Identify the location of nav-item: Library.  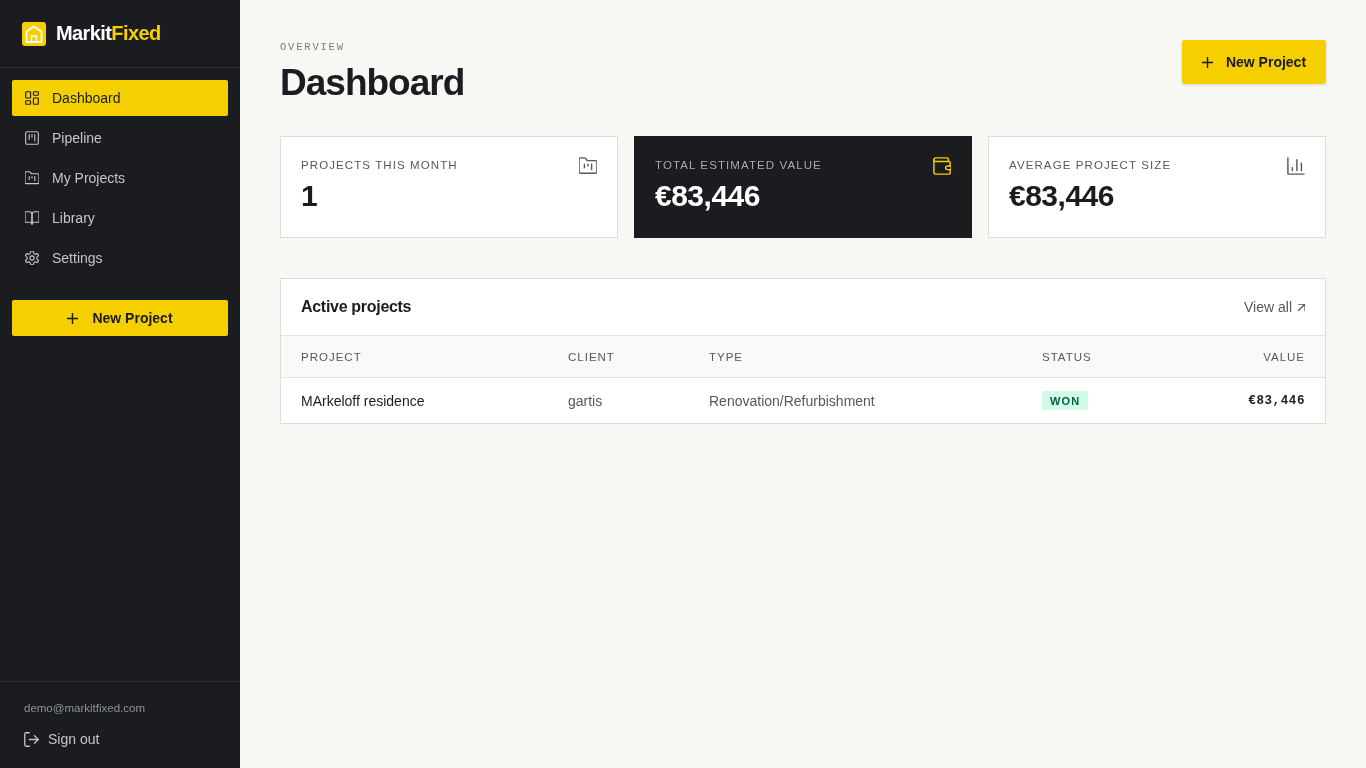
(120, 218).